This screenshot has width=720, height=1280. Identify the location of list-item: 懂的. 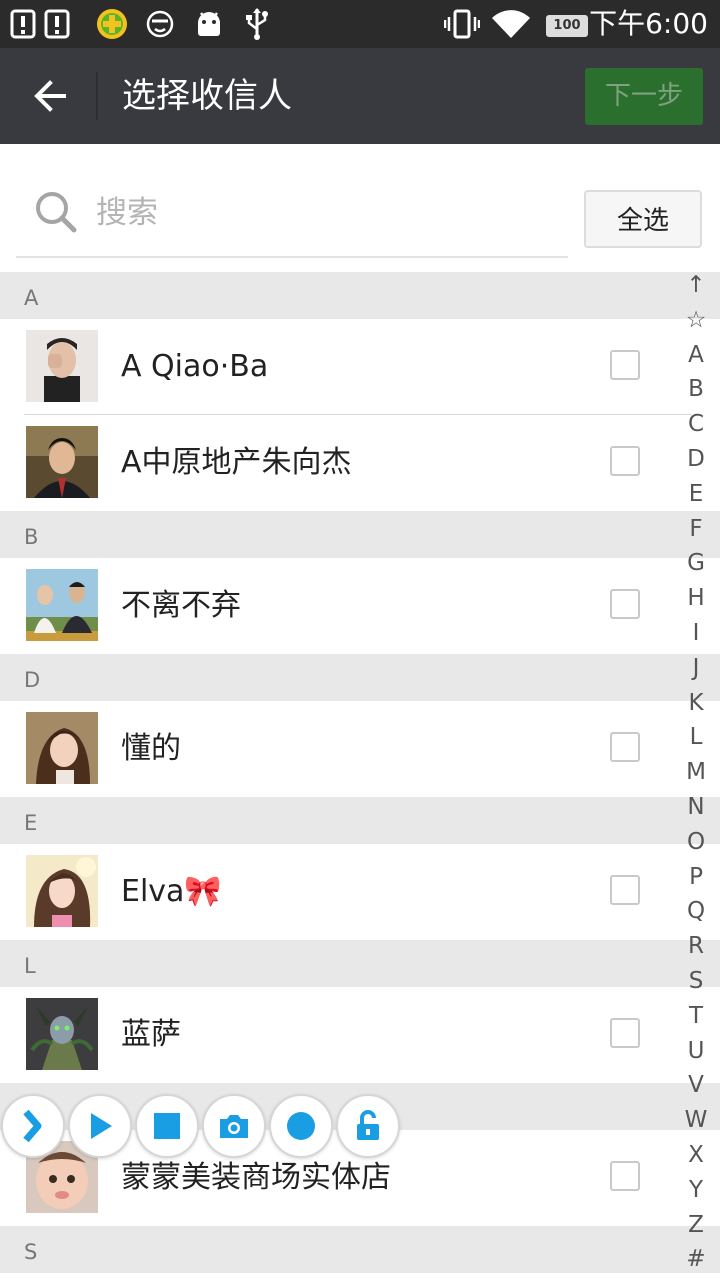
(360, 749).